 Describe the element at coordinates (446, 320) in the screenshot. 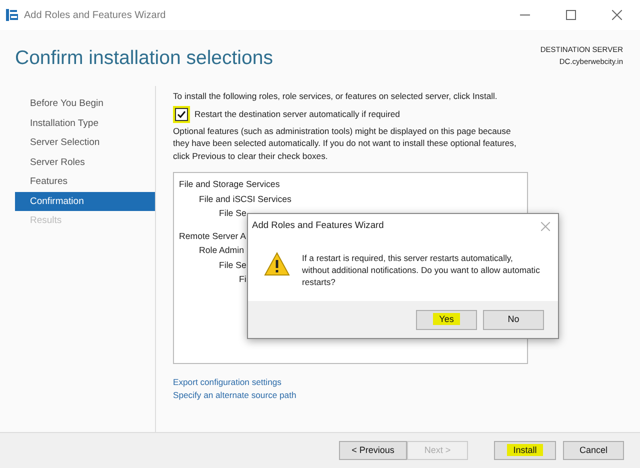

I see `dialog-button: Yes` at that location.